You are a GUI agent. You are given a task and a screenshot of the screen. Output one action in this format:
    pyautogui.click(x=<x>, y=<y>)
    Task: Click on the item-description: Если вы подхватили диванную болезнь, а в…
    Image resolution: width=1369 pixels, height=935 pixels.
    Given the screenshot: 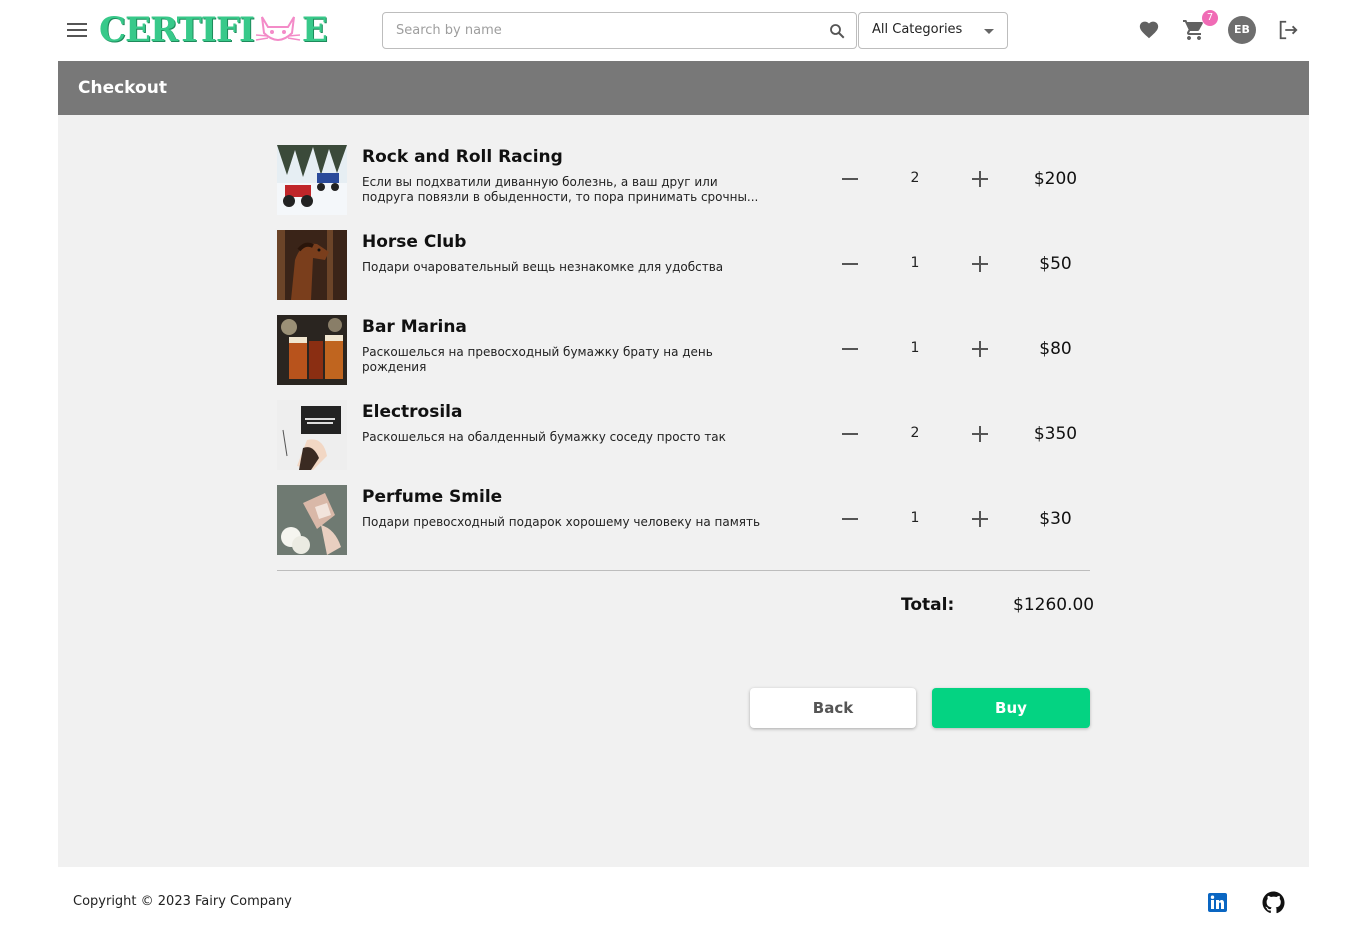 What is the action you would take?
    pyautogui.click(x=560, y=189)
    